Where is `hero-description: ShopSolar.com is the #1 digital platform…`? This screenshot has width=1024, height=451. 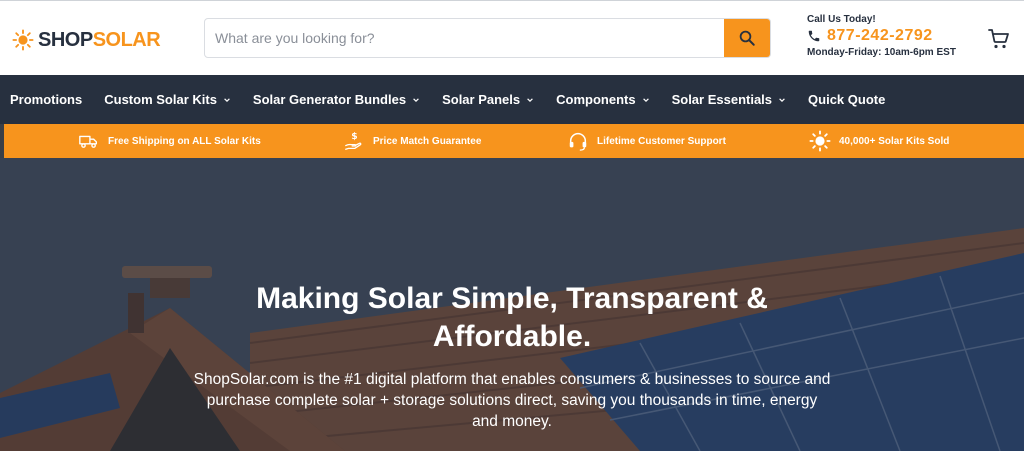 hero-description: ShopSolar.com is the #1 digital platform… is located at coordinates (512, 400).